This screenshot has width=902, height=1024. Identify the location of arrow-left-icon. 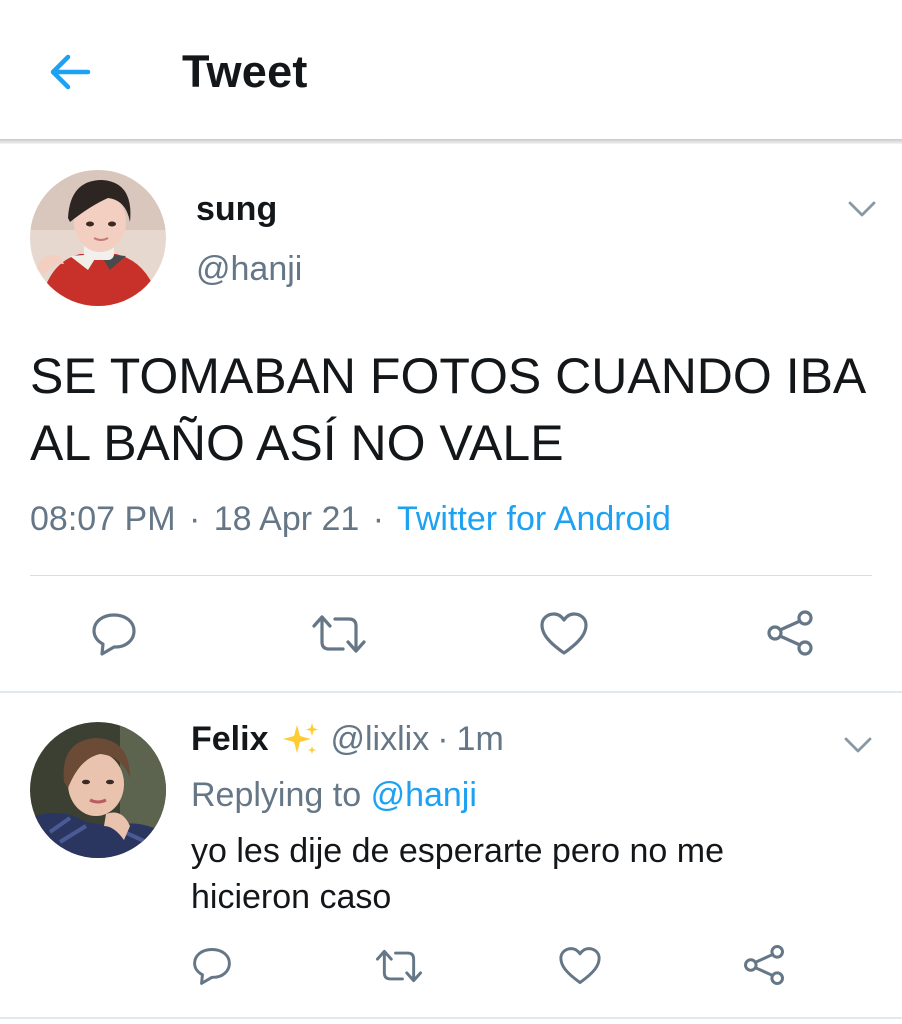
(70, 72).